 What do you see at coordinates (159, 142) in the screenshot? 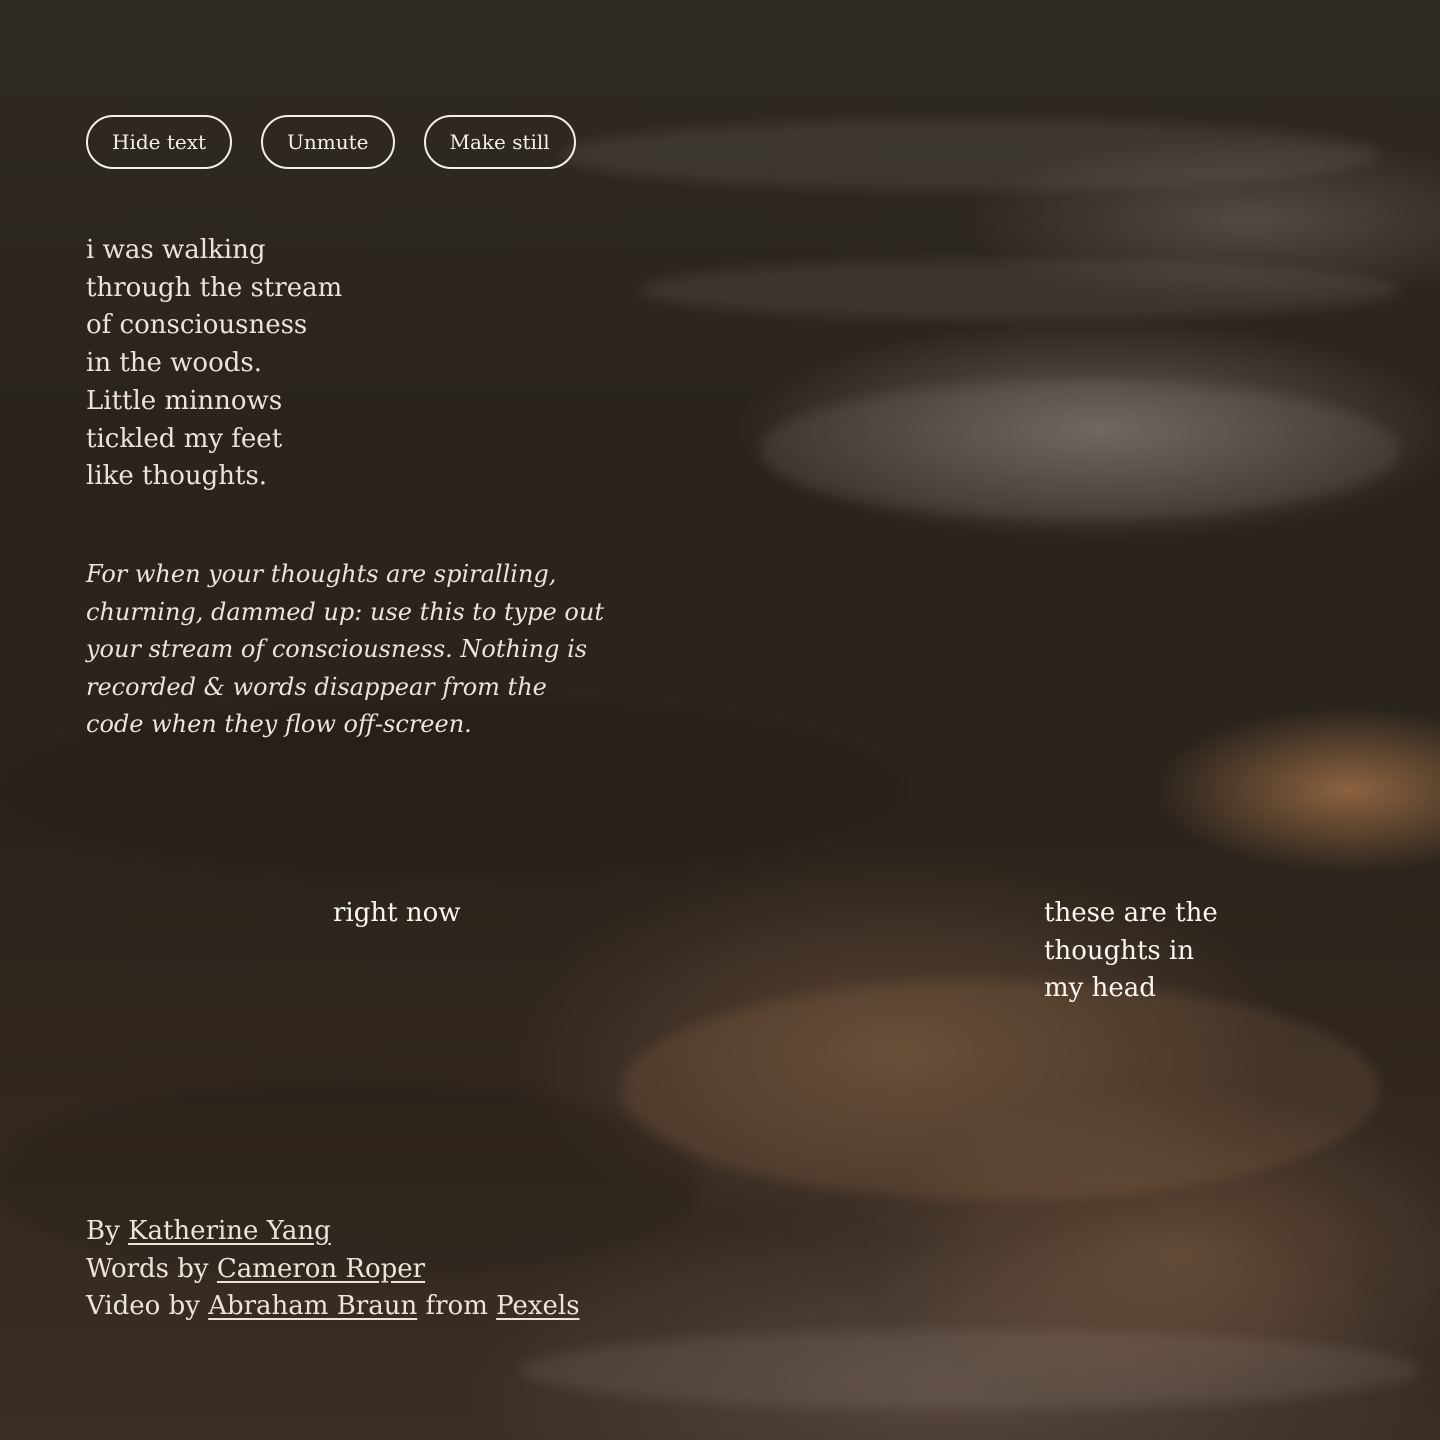
I see `hide-text-button: Hide text` at bounding box center [159, 142].